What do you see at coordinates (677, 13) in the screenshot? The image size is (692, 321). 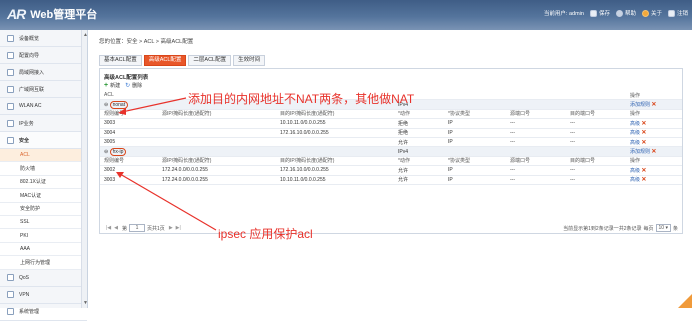 I see `logout-button: 注销` at bounding box center [677, 13].